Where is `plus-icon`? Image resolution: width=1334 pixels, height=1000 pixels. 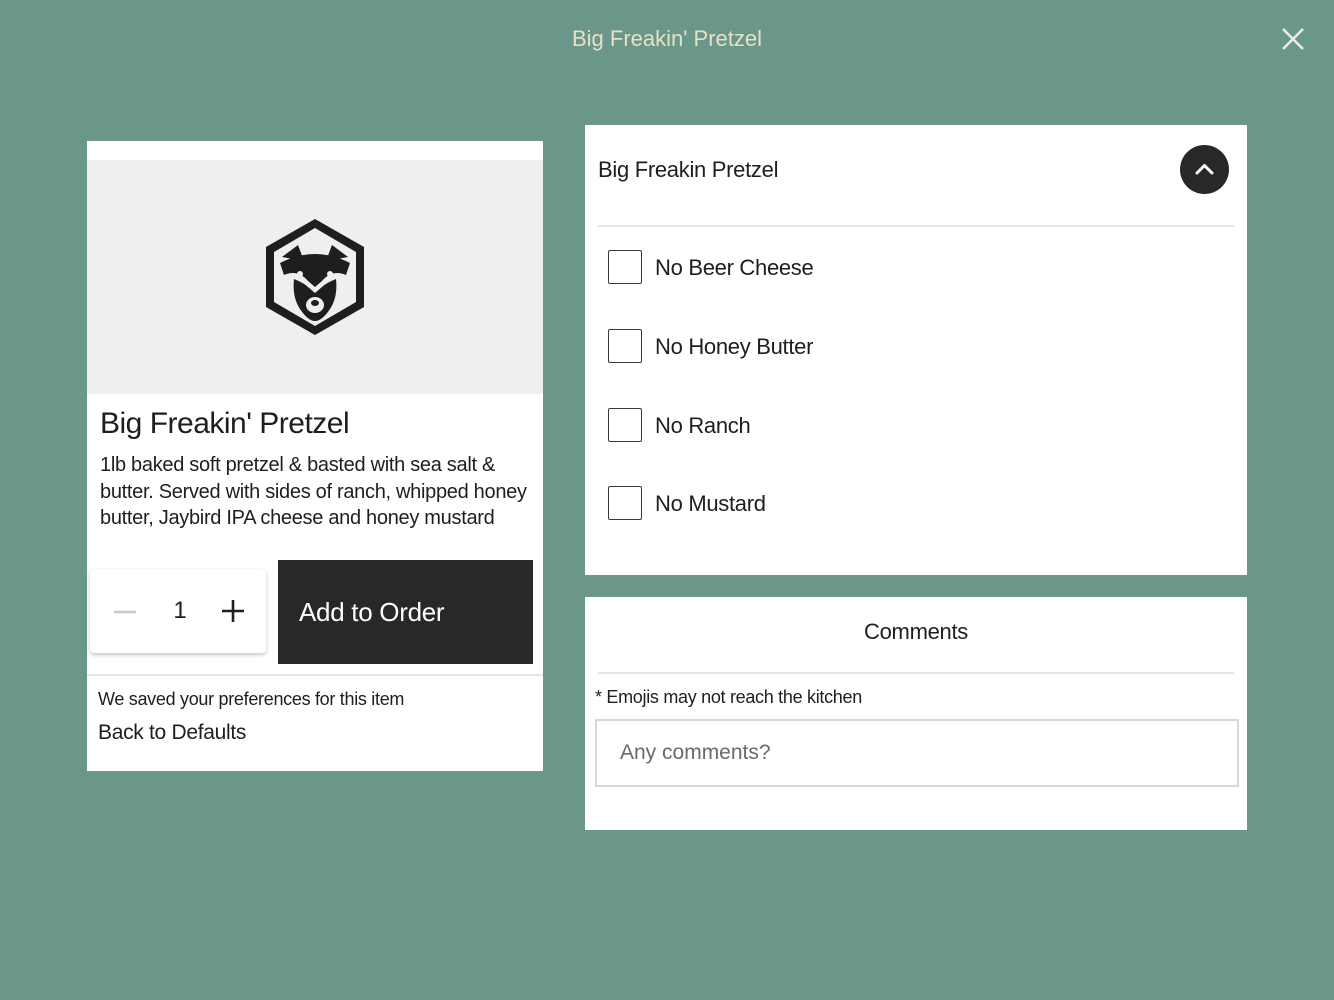
plus-icon is located at coordinates (233, 611).